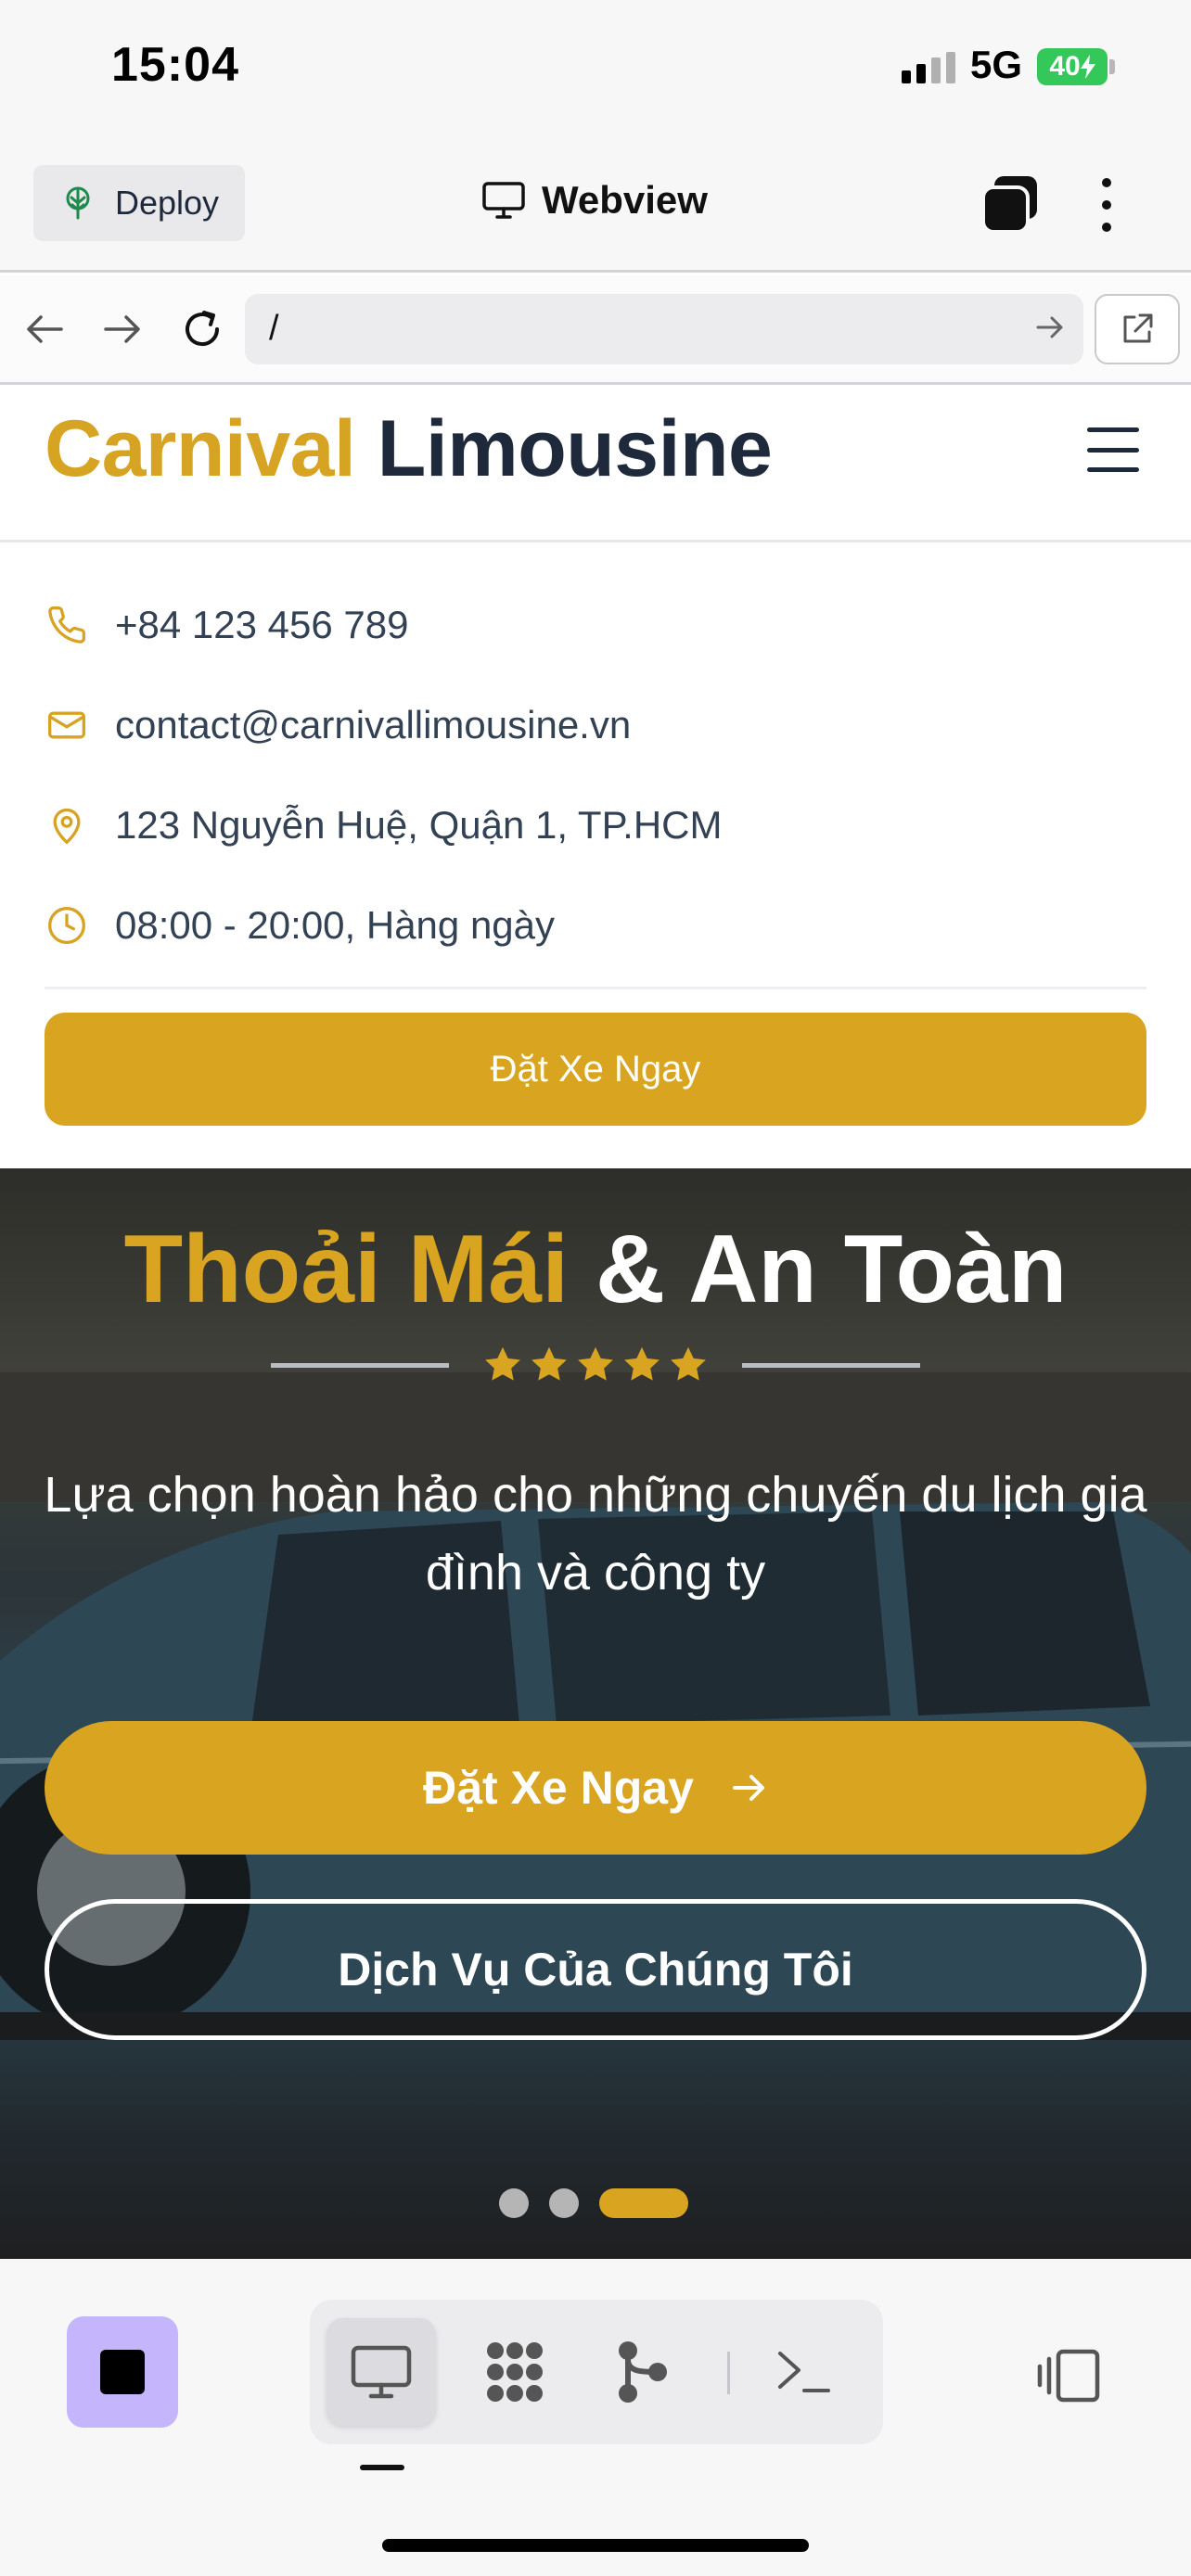  What do you see at coordinates (175, 65) in the screenshot?
I see `status-time: 15:04` at bounding box center [175, 65].